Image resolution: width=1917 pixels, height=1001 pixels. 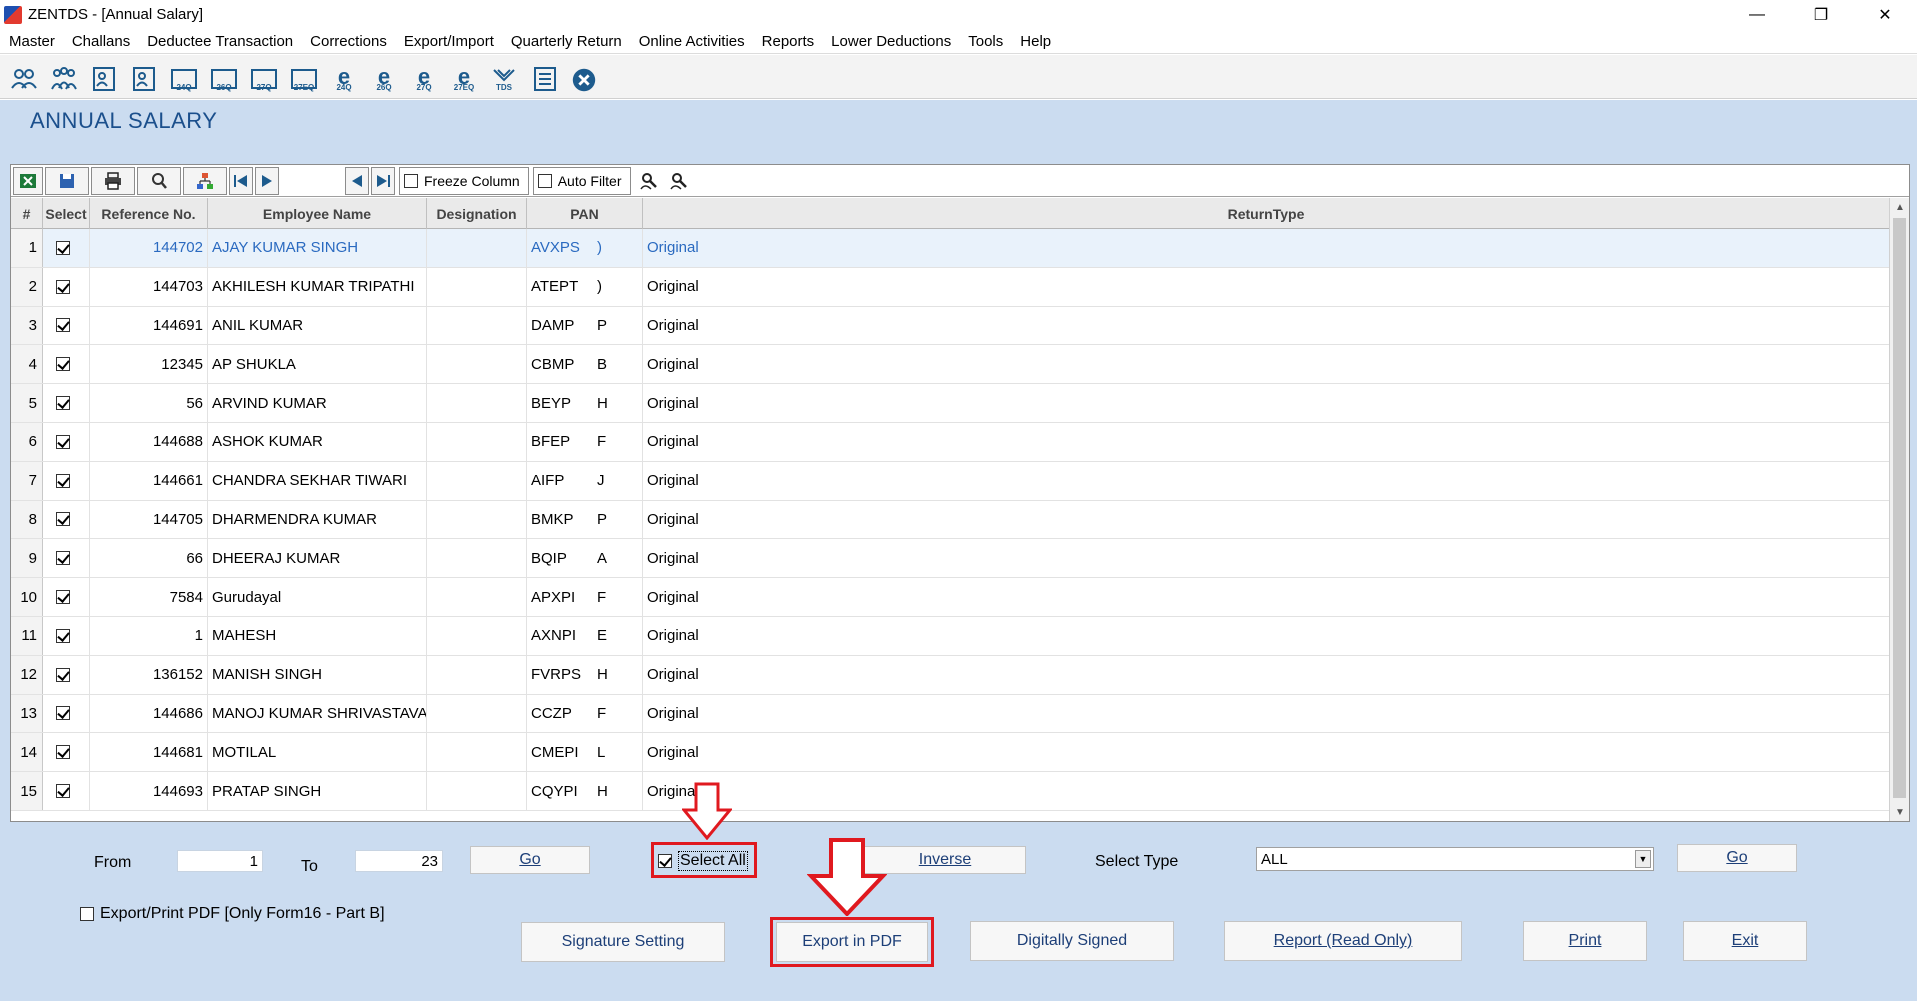 I want to click on menu-deductee-transaction: Deductee Transaction, so click(x=219, y=41).